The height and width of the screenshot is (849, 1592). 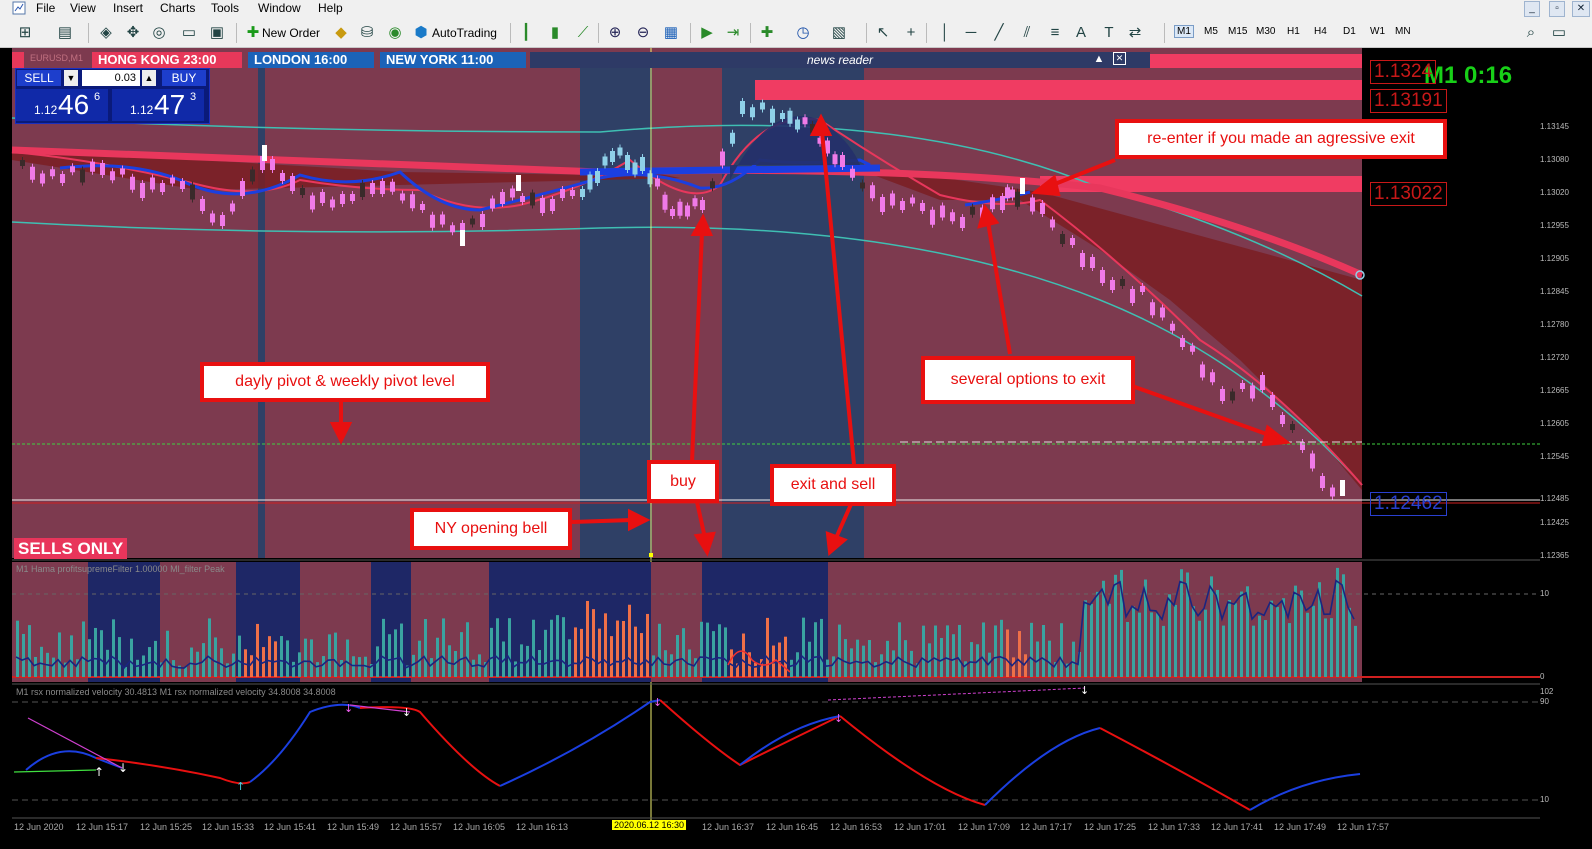 What do you see at coordinates (1554, 390) in the screenshot?
I see `axis-price-label: 1.12665` at bounding box center [1554, 390].